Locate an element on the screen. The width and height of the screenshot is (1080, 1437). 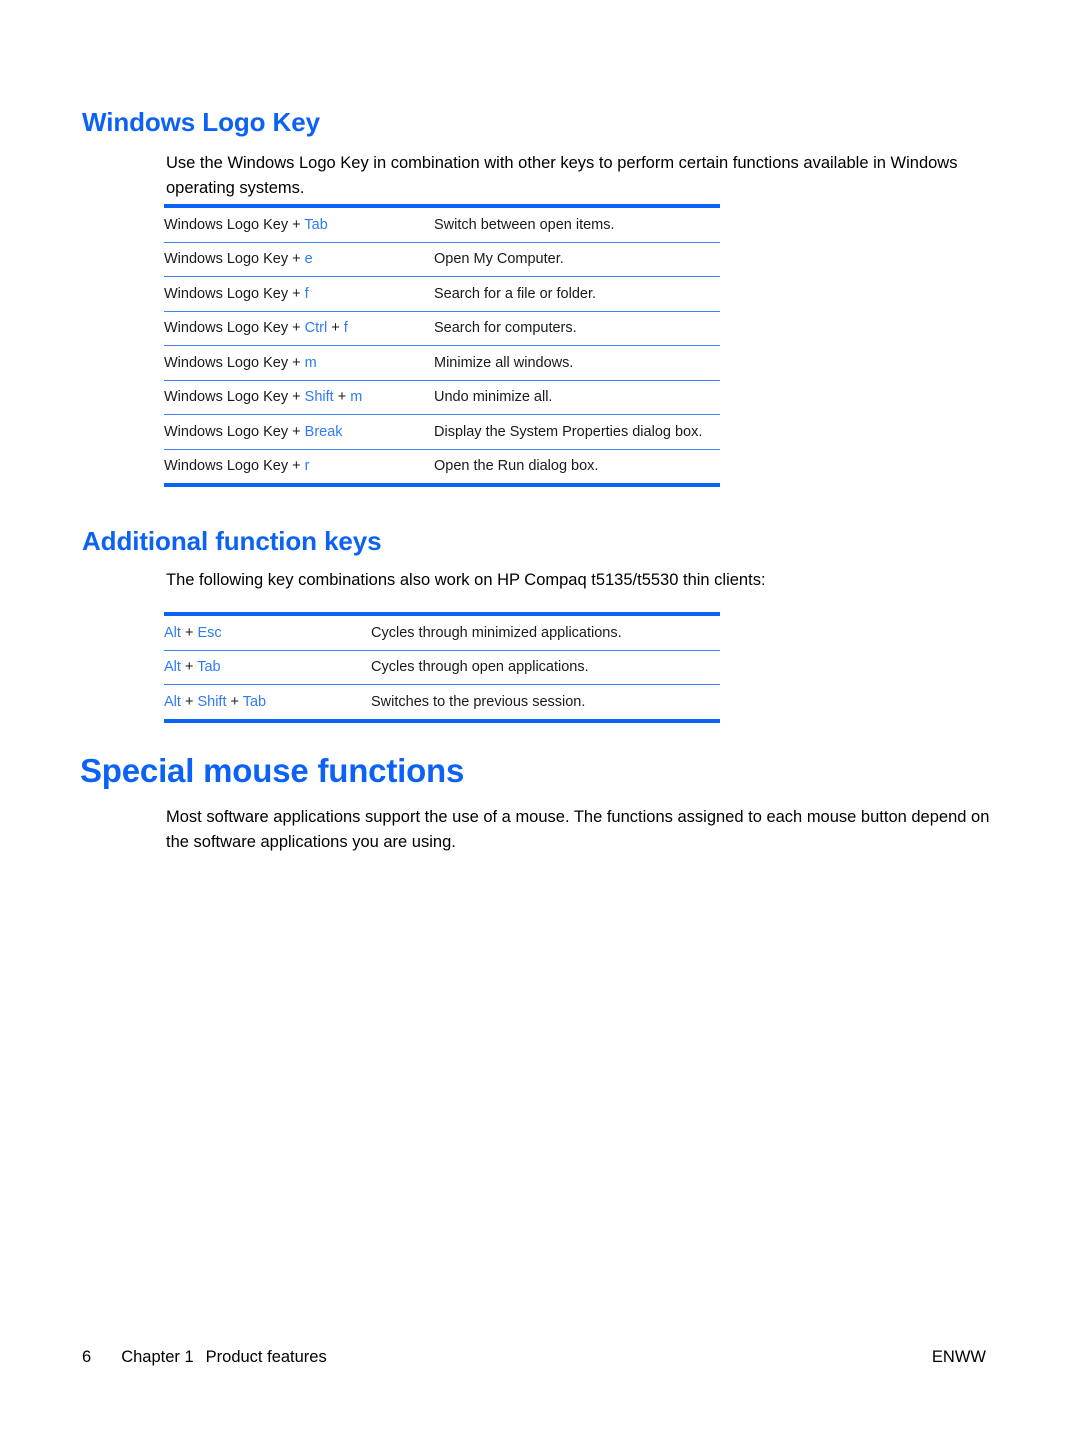
key-name: r is located at coordinates (307, 466).